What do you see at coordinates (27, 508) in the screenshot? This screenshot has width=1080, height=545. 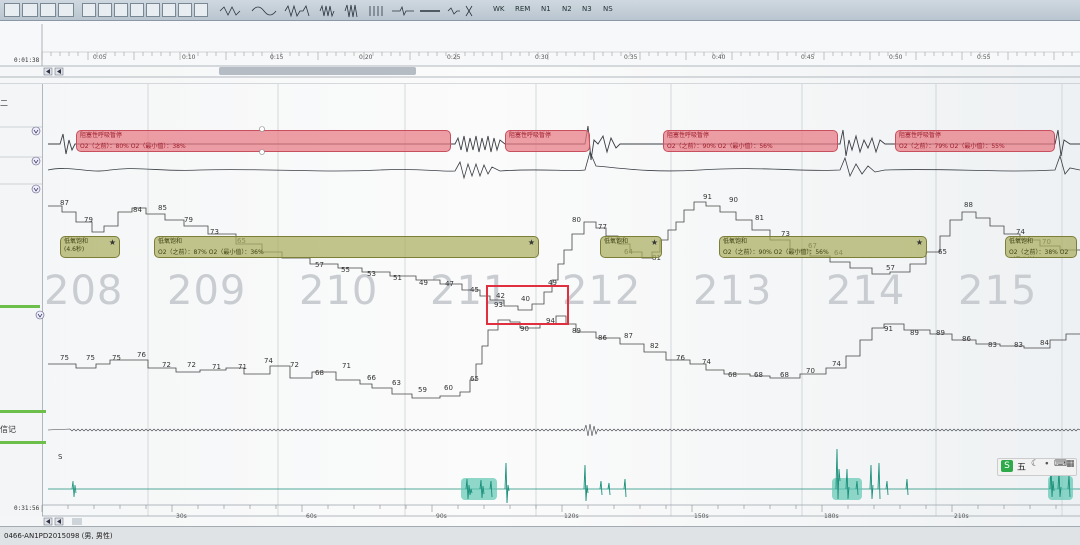 I see `bottom-time: 0:31:56` at bounding box center [27, 508].